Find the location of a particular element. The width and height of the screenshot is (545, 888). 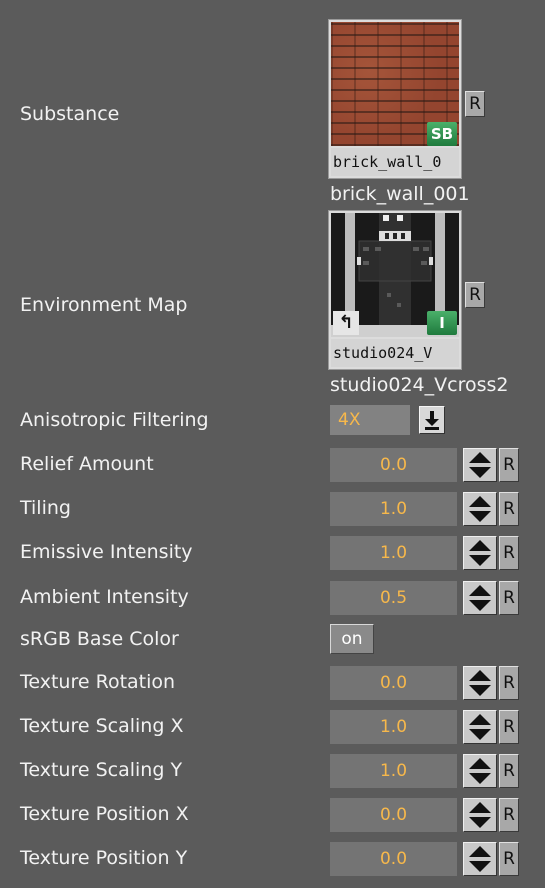

texture-scaling-x-spinner is located at coordinates (480, 727).